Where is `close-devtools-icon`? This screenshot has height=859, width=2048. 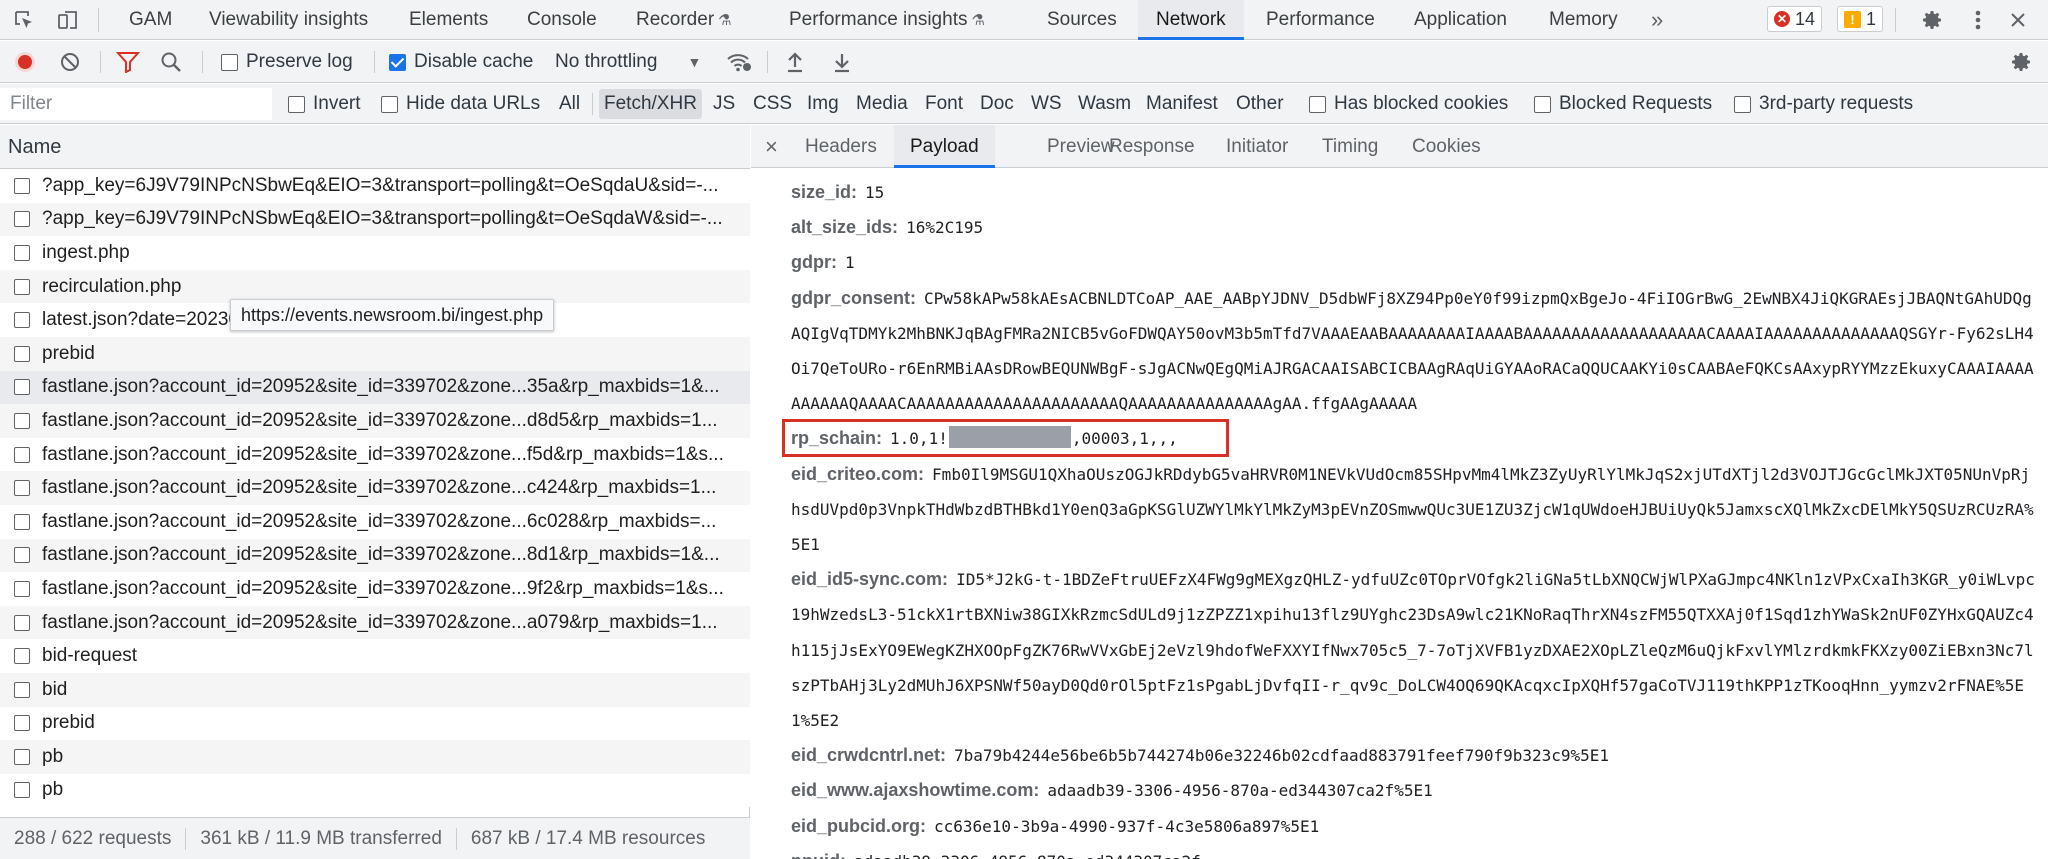 close-devtools-icon is located at coordinates (2018, 20).